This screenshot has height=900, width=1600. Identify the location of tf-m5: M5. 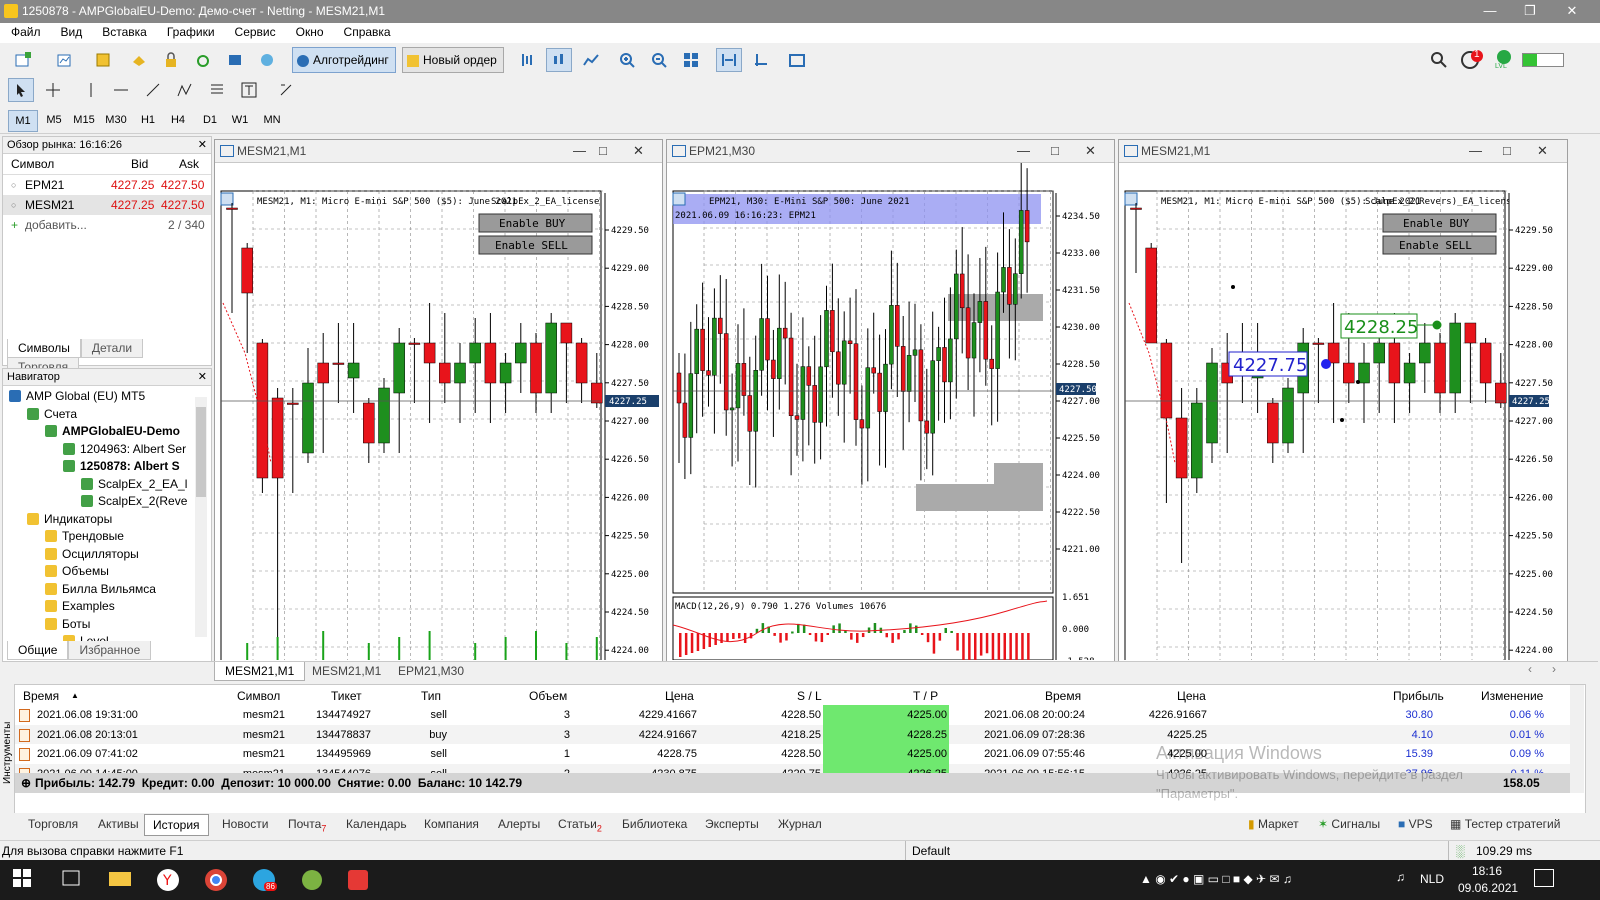
(54, 120).